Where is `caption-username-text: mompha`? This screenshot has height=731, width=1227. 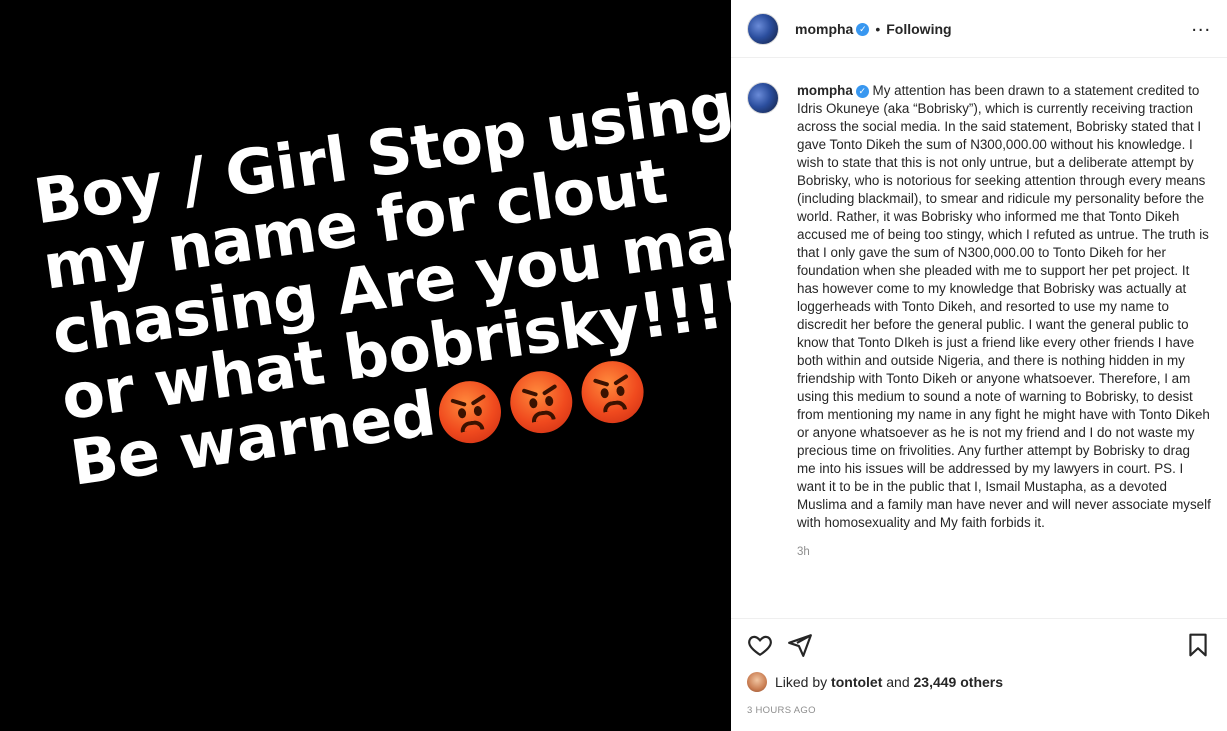 caption-username-text: mompha is located at coordinates (825, 90).